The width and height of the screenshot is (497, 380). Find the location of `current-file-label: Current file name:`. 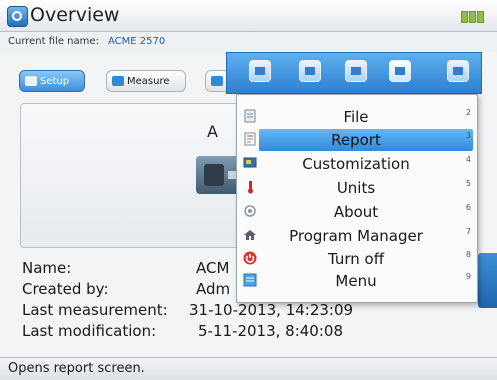

current-file-label: Current file name: is located at coordinates (53, 41).